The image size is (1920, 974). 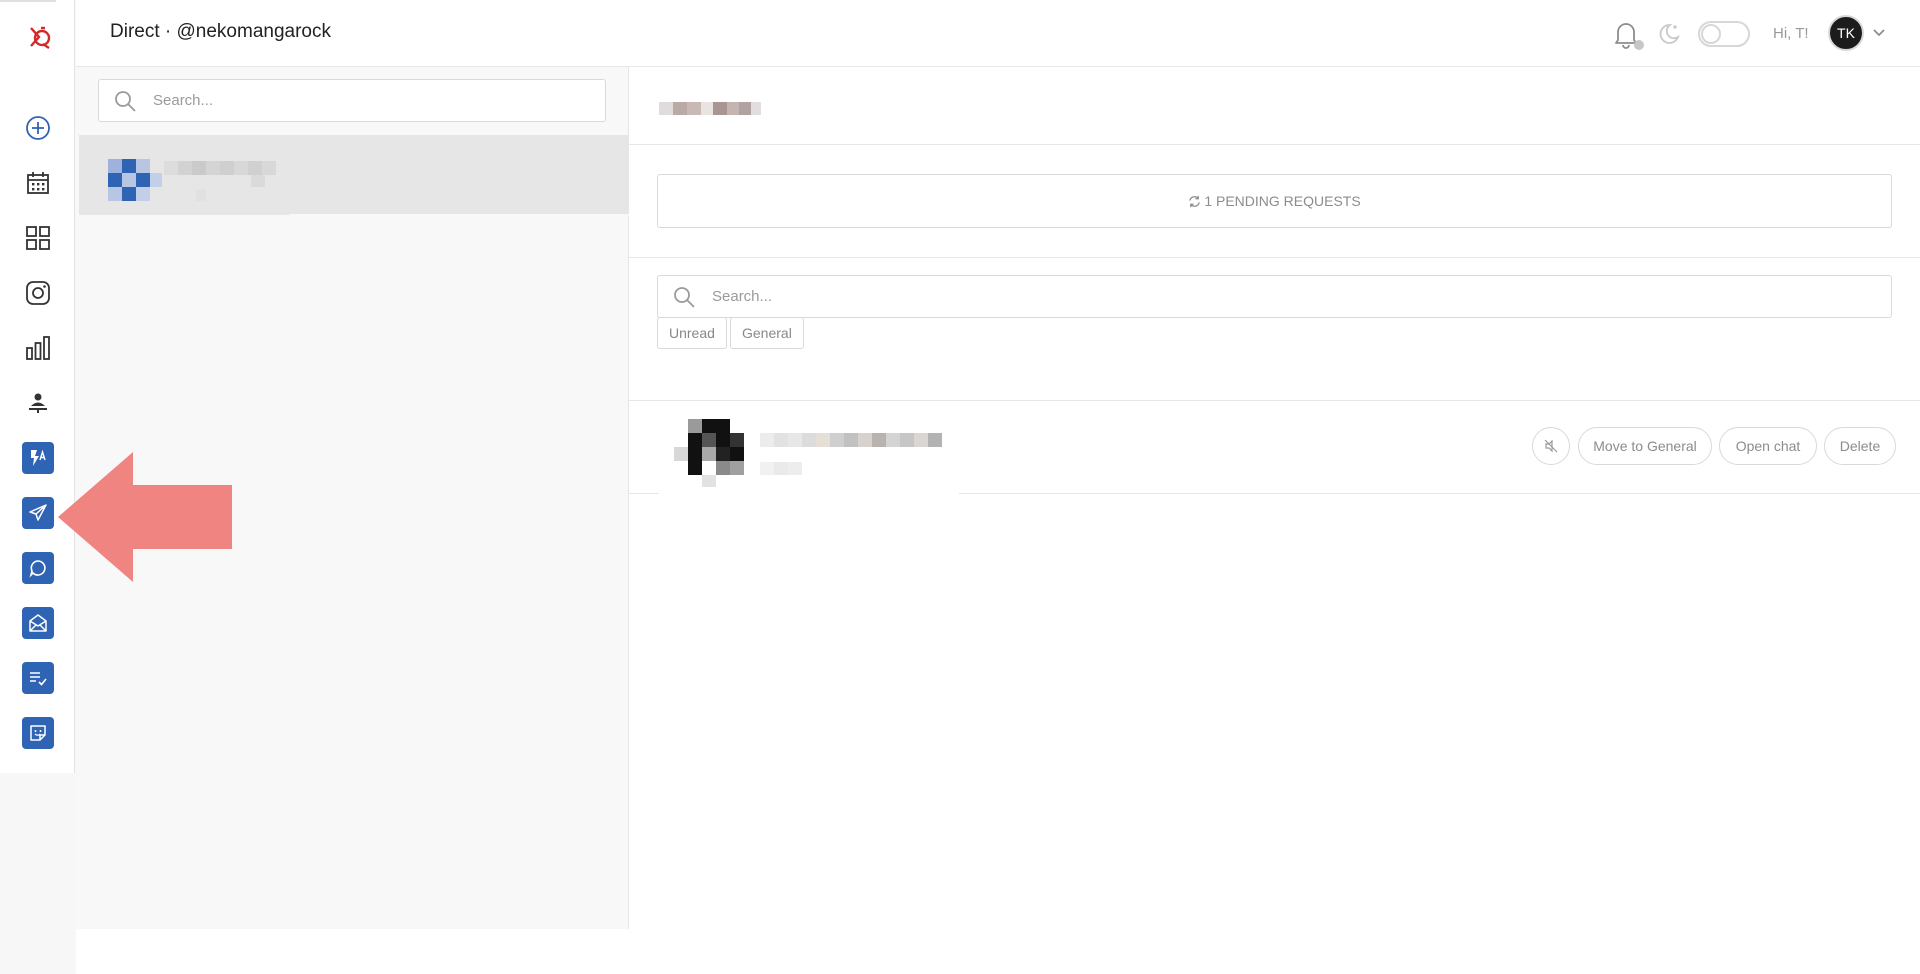 What do you see at coordinates (38, 623) in the screenshot?
I see `mail-open-icon` at bounding box center [38, 623].